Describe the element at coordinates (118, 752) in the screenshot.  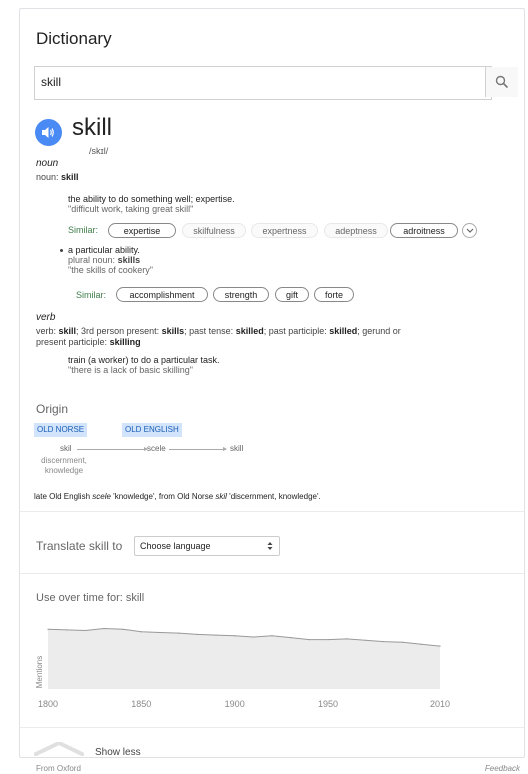
I see `show-less-button: Show less` at that location.